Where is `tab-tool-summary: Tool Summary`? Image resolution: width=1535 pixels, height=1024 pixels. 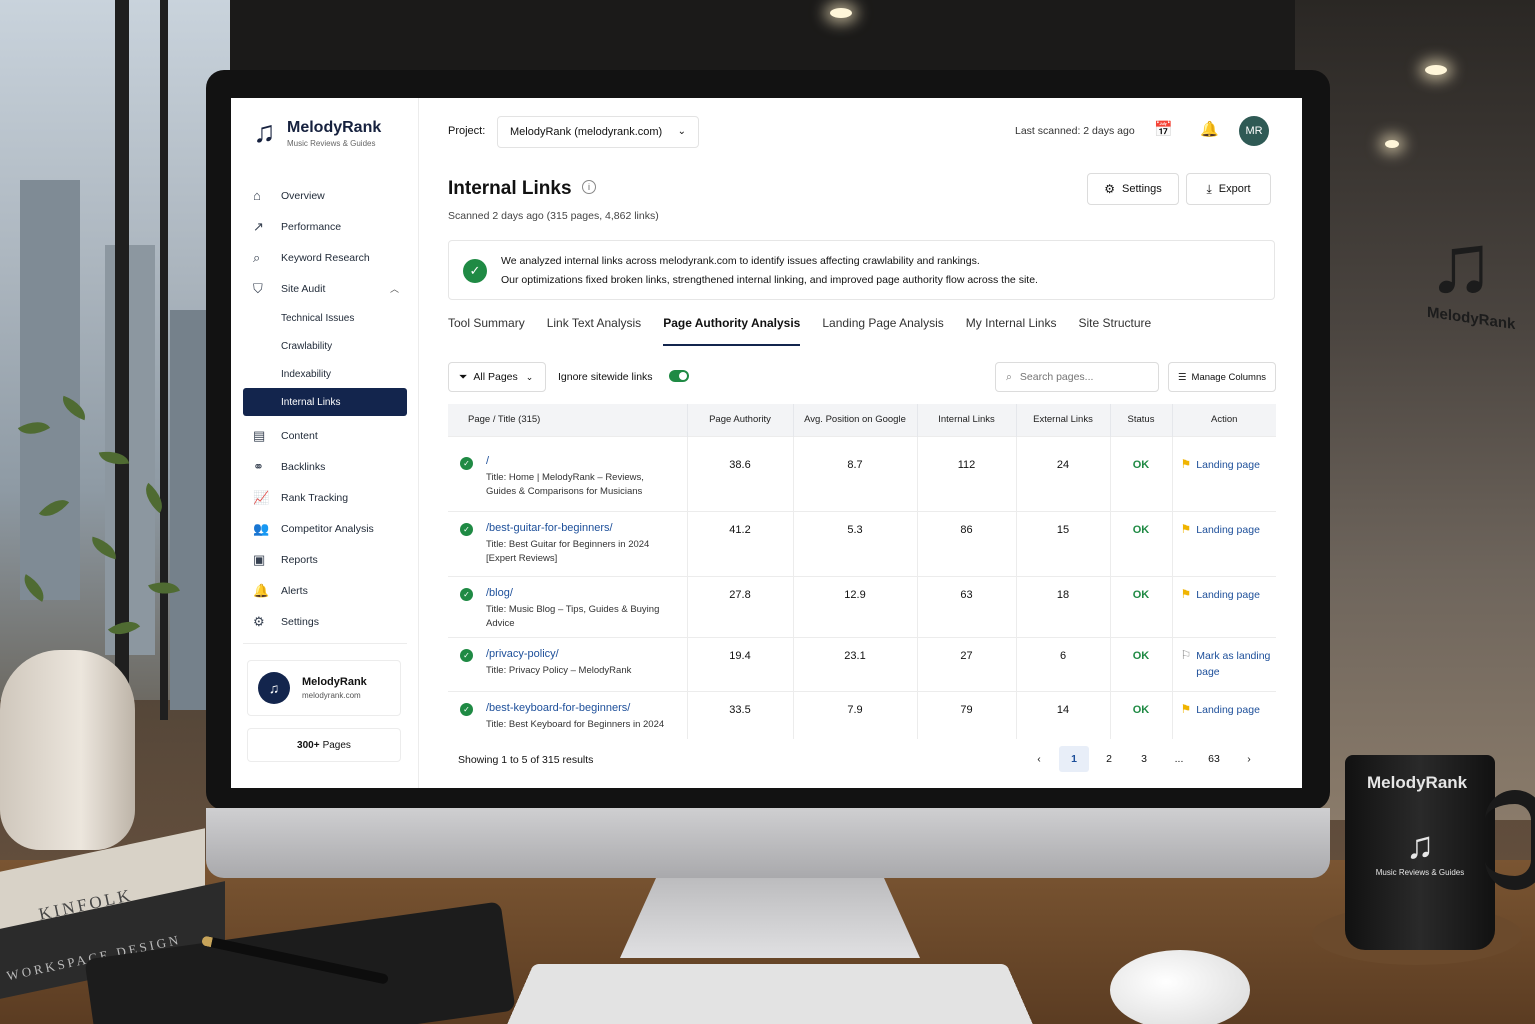 tab-tool-summary: Tool Summary is located at coordinates (486, 331).